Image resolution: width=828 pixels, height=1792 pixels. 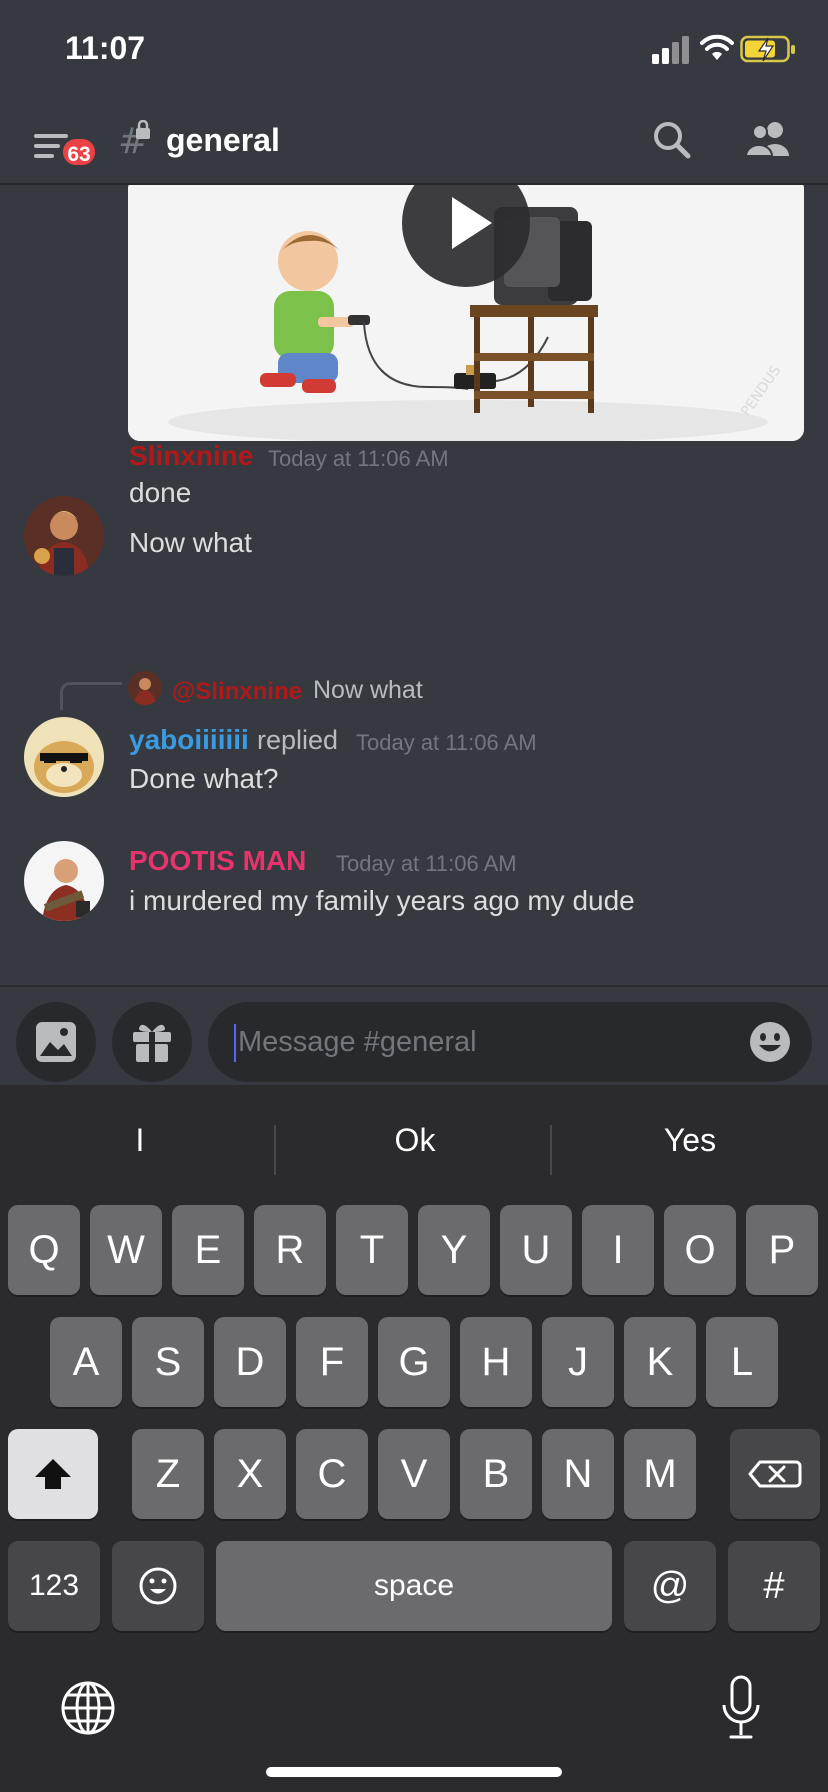 What do you see at coordinates (496, 1474) in the screenshot?
I see `key-b: B` at bounding box center [496, 1474].